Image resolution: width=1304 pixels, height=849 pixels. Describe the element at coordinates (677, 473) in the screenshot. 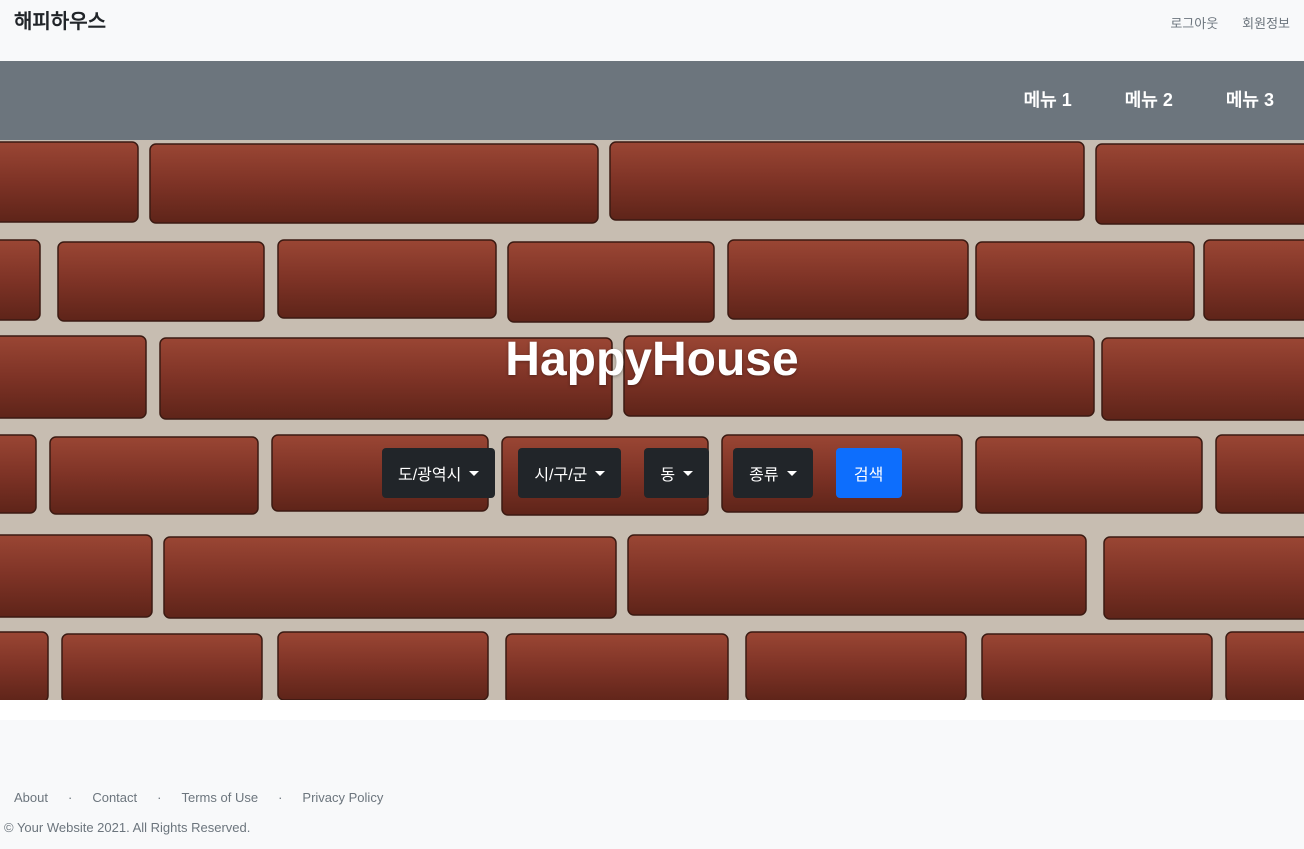

I see `dong-dropdown: 동` at that location.